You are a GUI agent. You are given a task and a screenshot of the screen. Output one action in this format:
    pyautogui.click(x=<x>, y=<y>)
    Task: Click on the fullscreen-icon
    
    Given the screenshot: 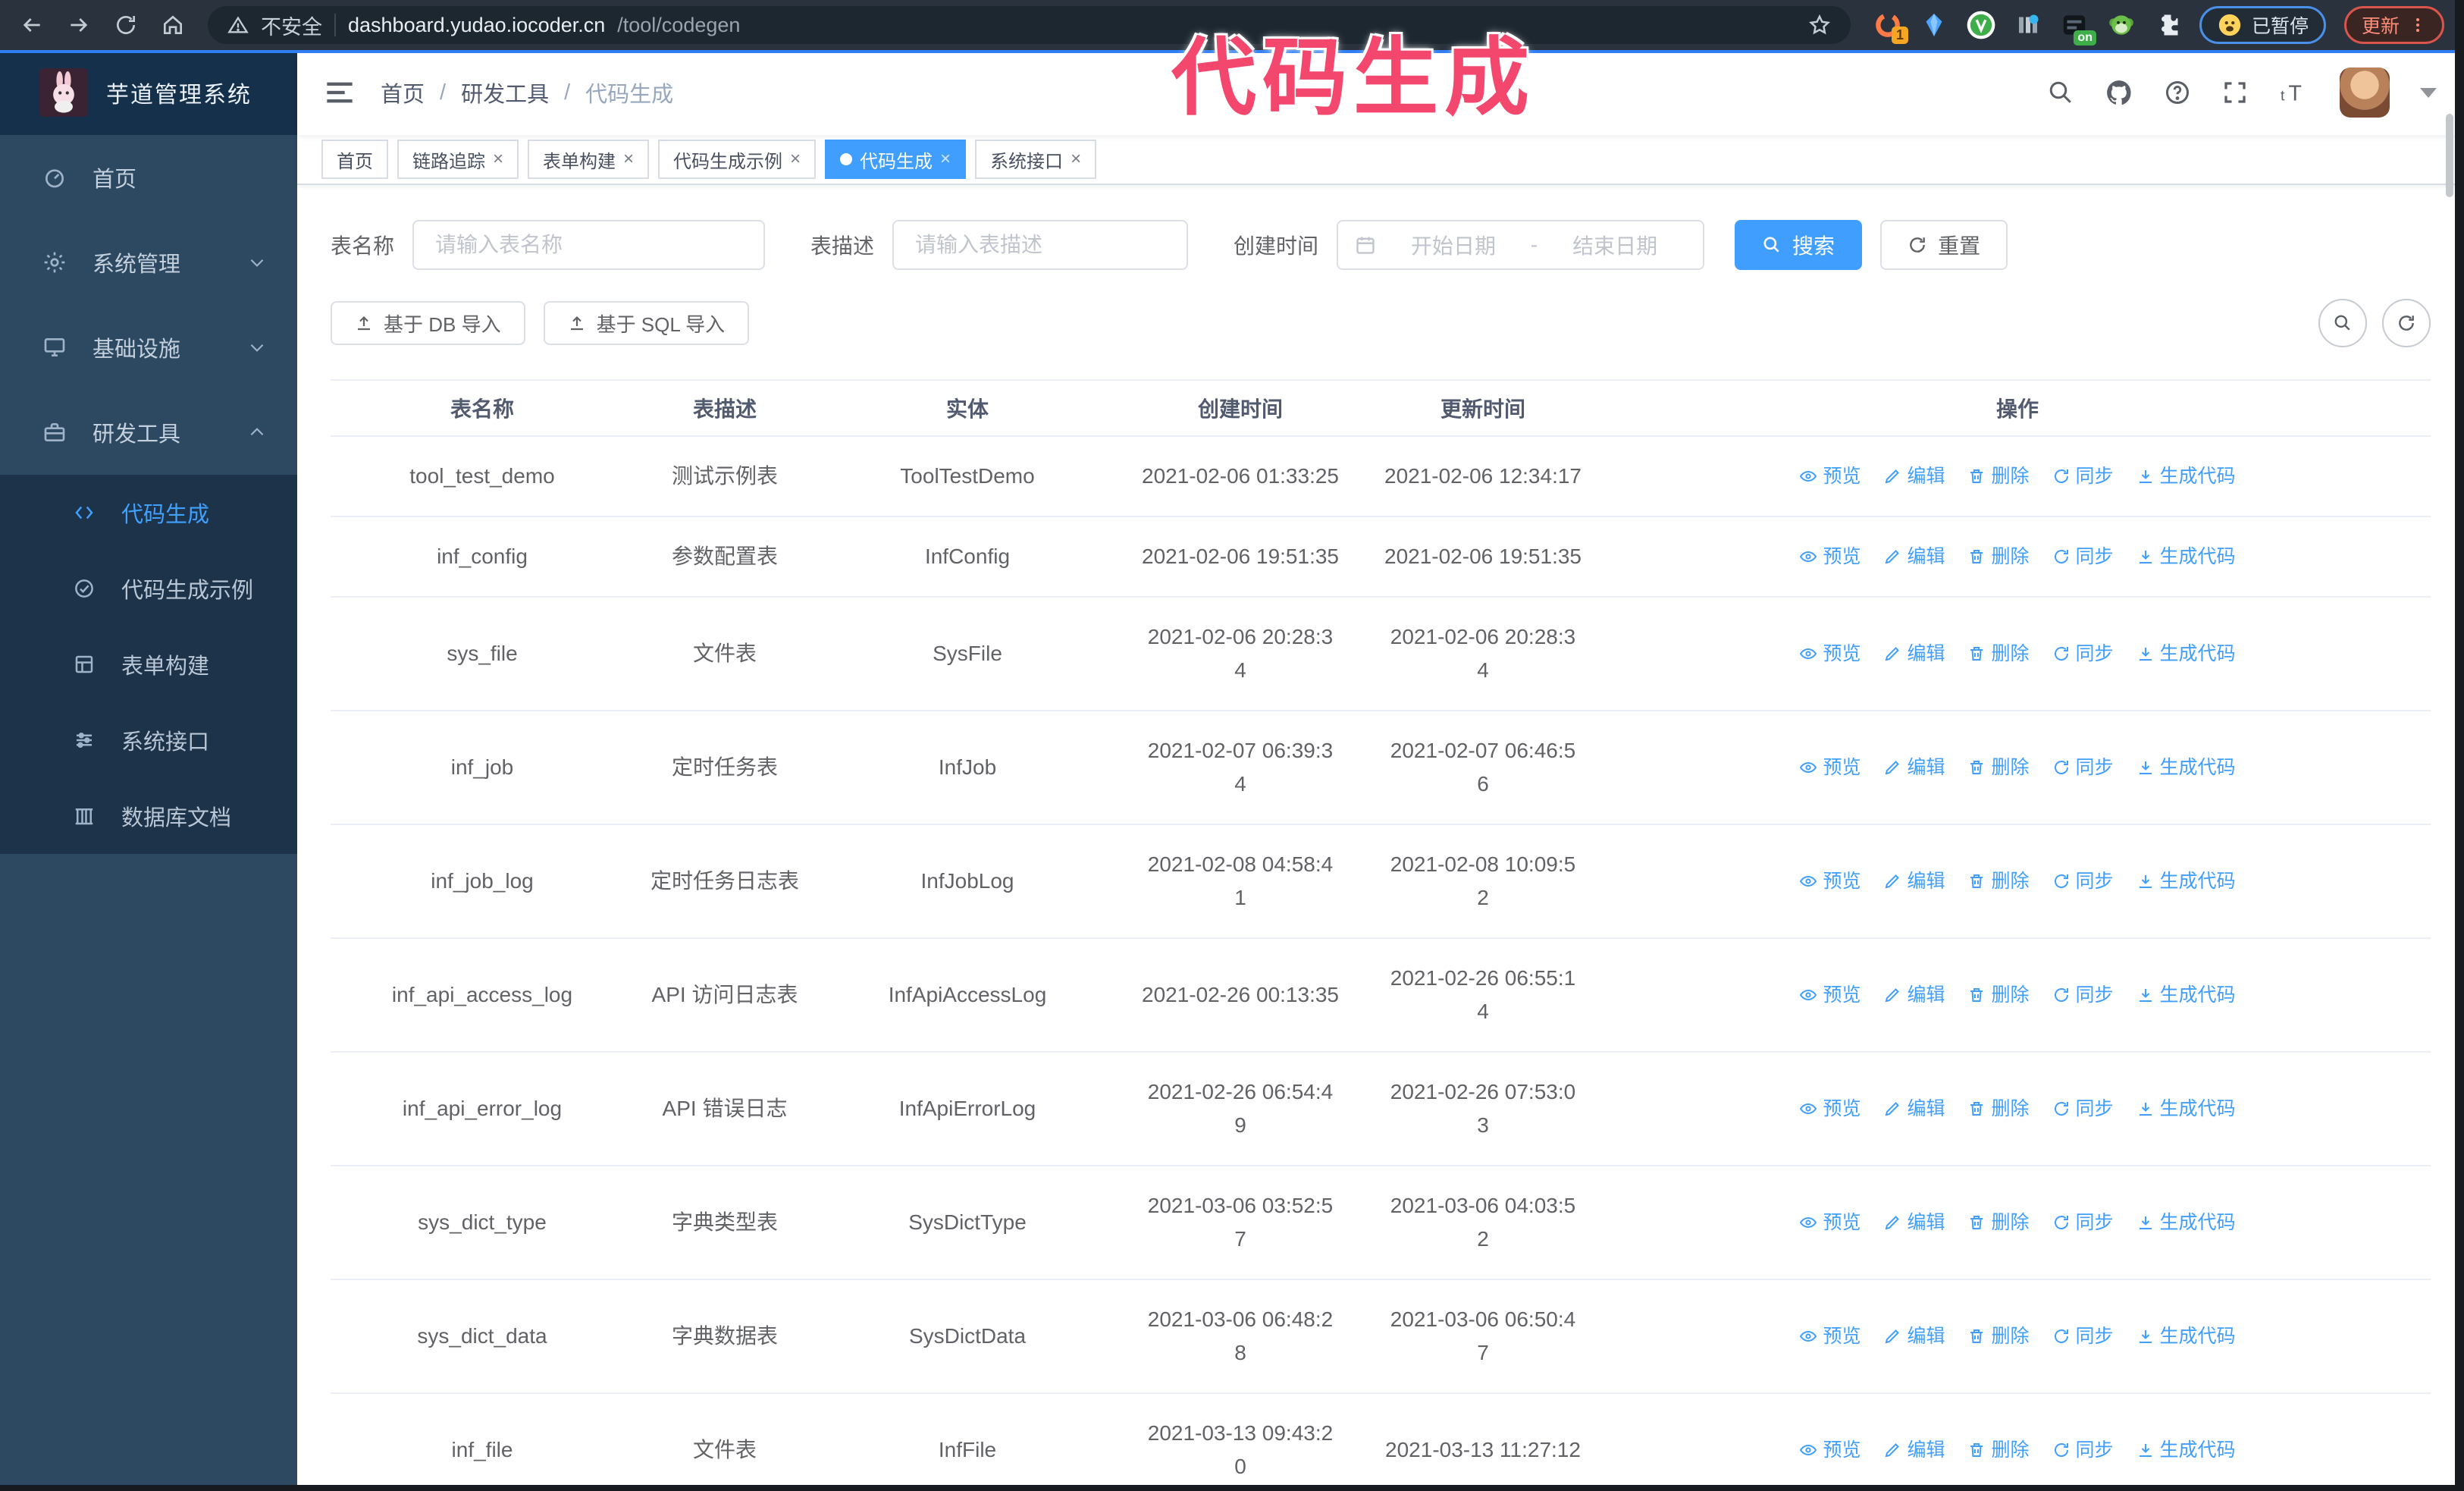 What is the action you would take?
    pyautogui.click(x=2235, y=92)
    